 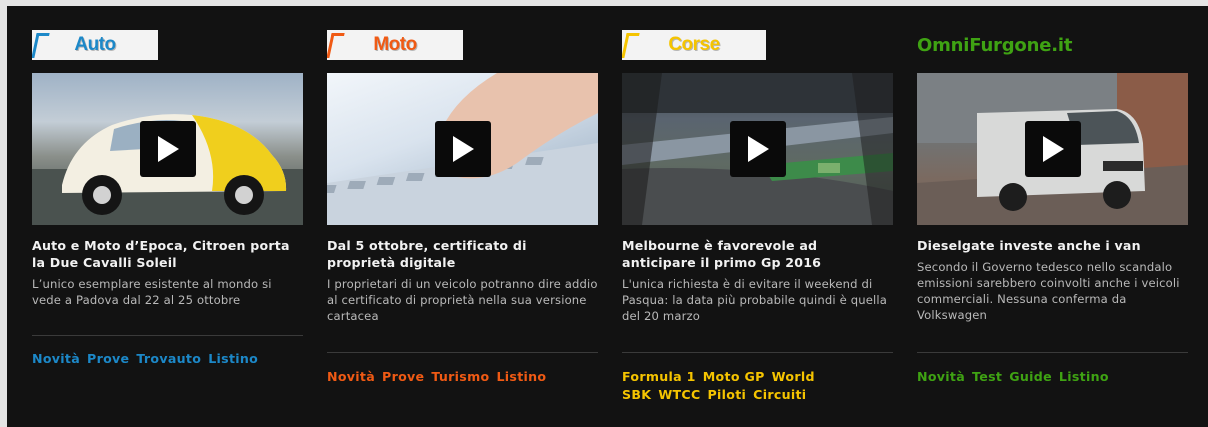 I want to click on logo-badge: Auto, so click(x=95, y=45).